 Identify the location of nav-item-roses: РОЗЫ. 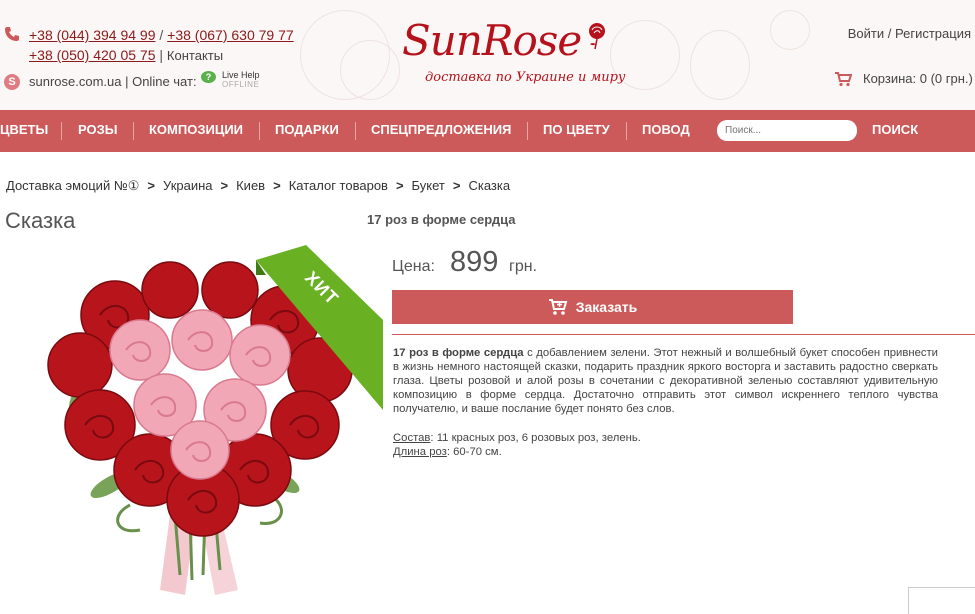
(97, 131).